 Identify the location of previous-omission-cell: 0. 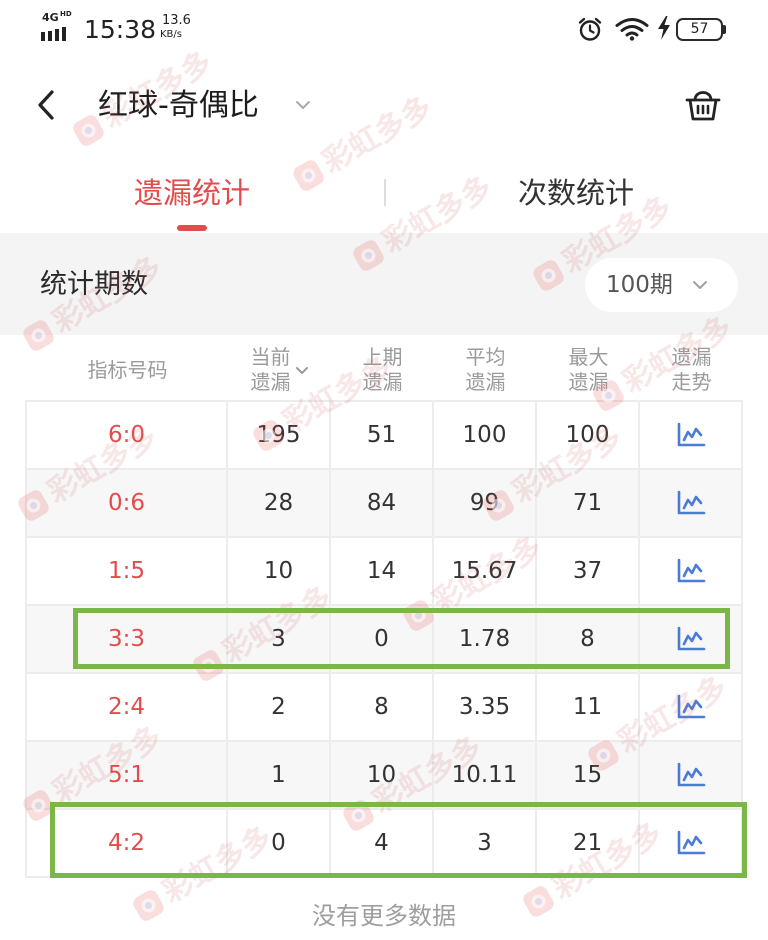
(382, 640).